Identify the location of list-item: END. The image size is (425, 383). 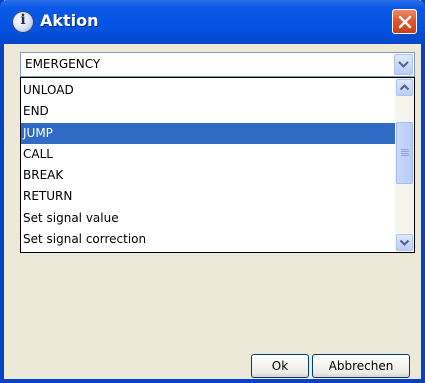
(208, 111).